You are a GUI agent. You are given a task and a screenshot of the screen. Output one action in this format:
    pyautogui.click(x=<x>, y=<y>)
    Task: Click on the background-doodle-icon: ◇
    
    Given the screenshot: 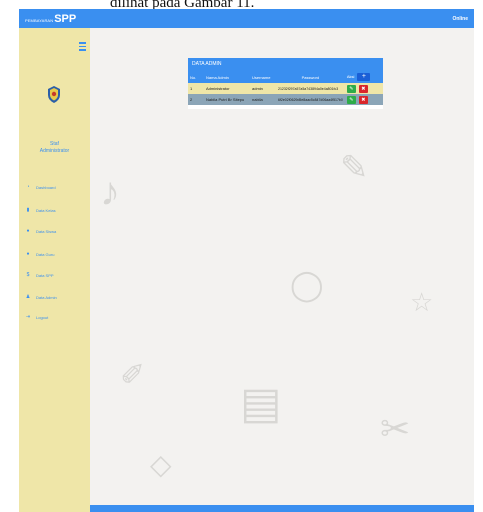 What is the action you would take?
    pyautogui.click(x=161, y=465)
    